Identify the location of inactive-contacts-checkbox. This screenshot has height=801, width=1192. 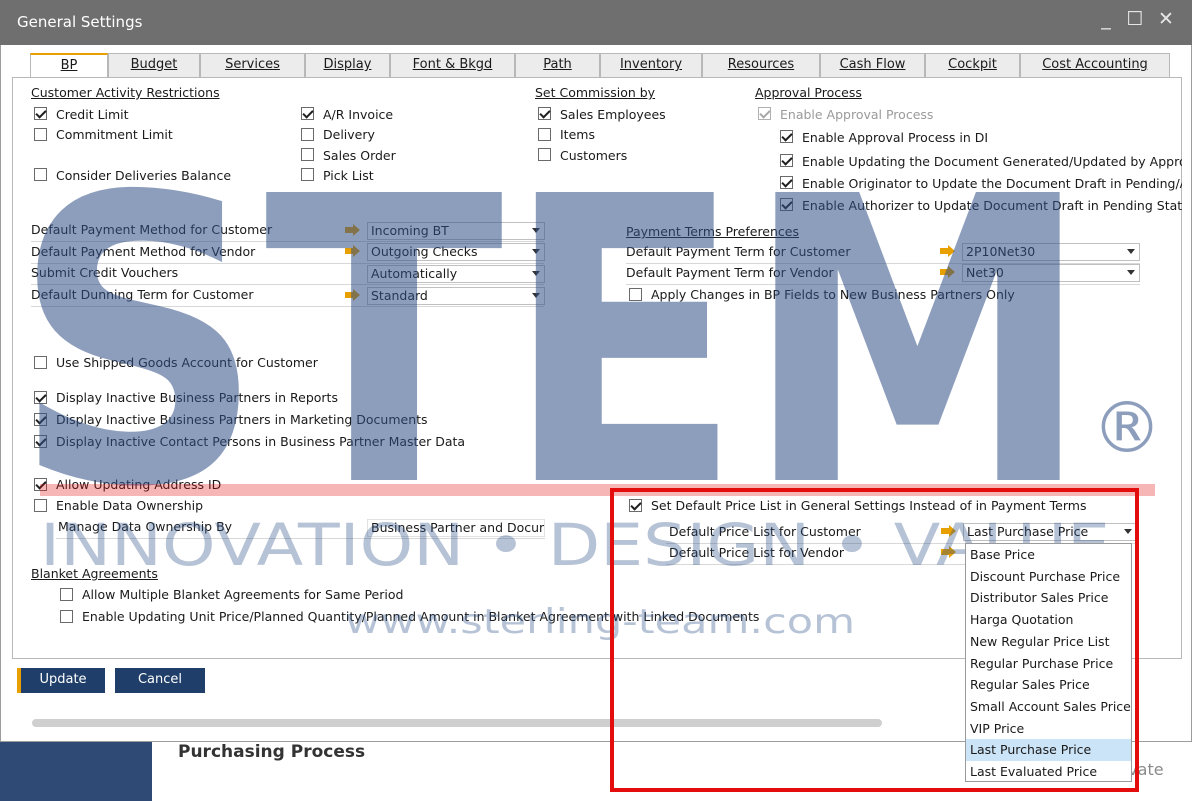
(40, 441).